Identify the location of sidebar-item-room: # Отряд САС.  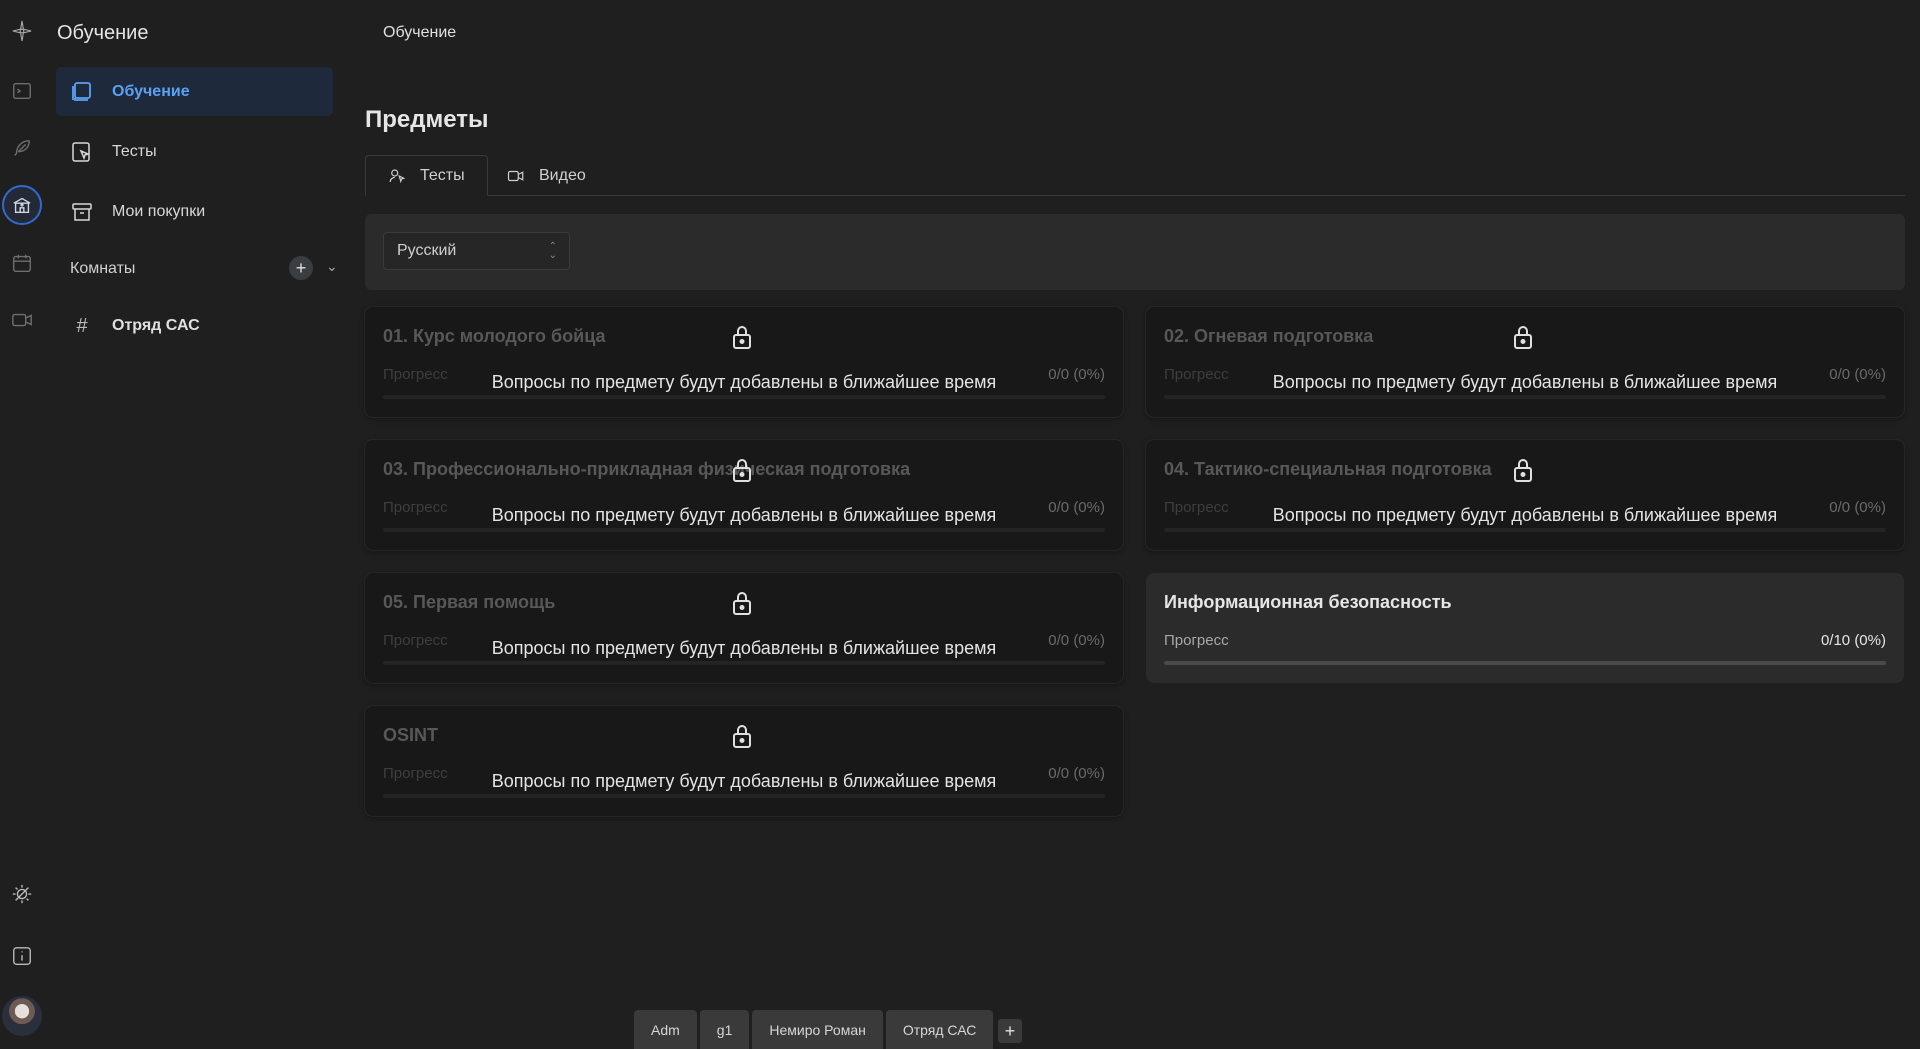
(194, 326).